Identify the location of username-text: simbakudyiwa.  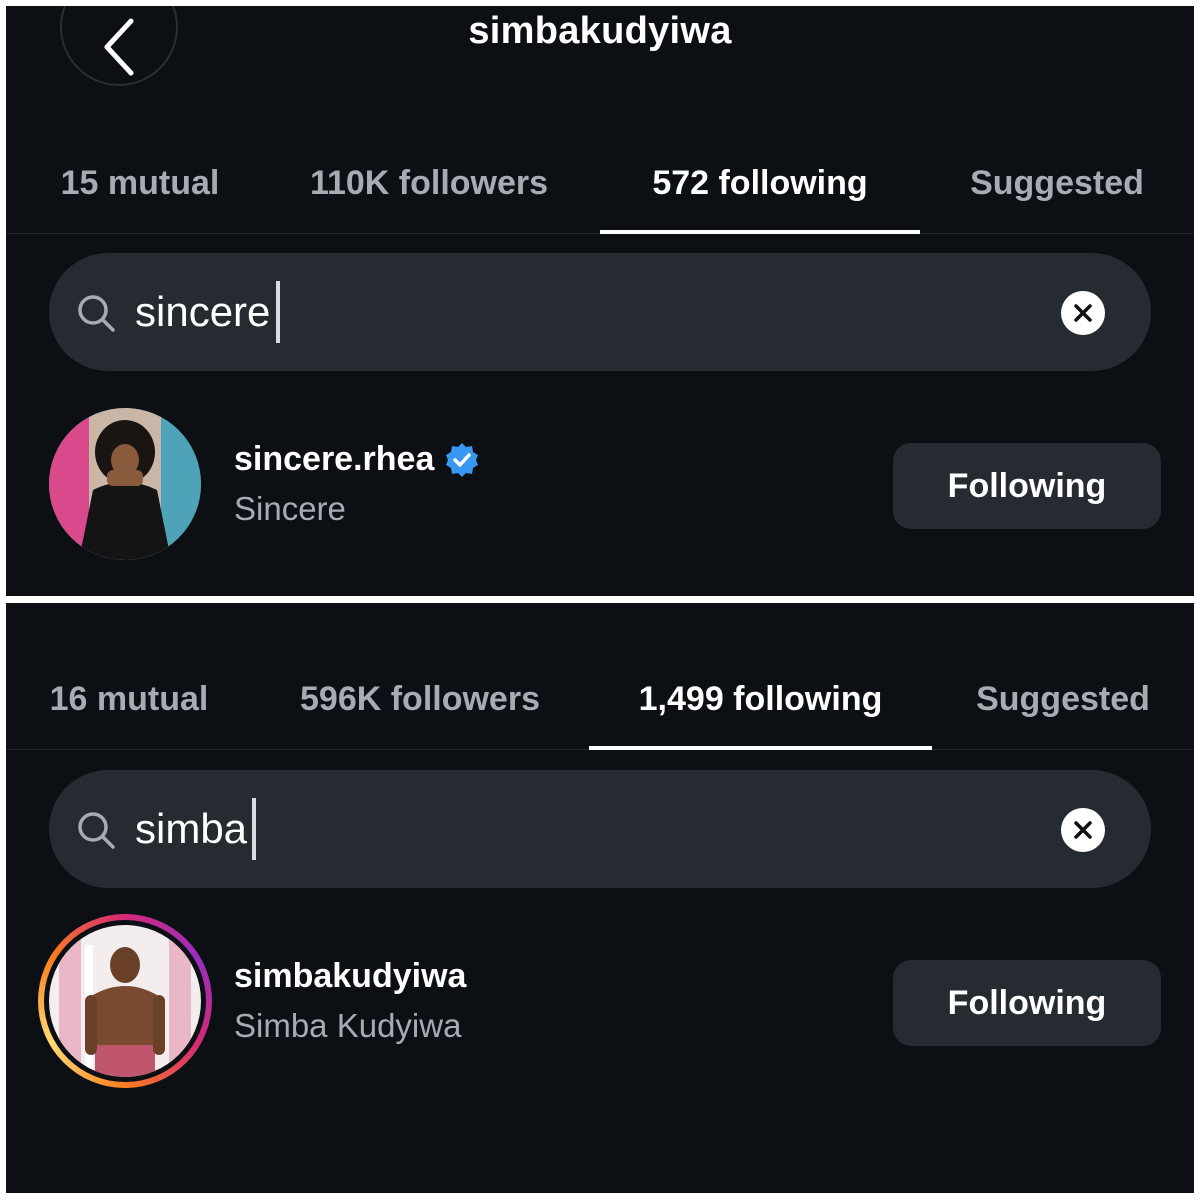
(350, 976).